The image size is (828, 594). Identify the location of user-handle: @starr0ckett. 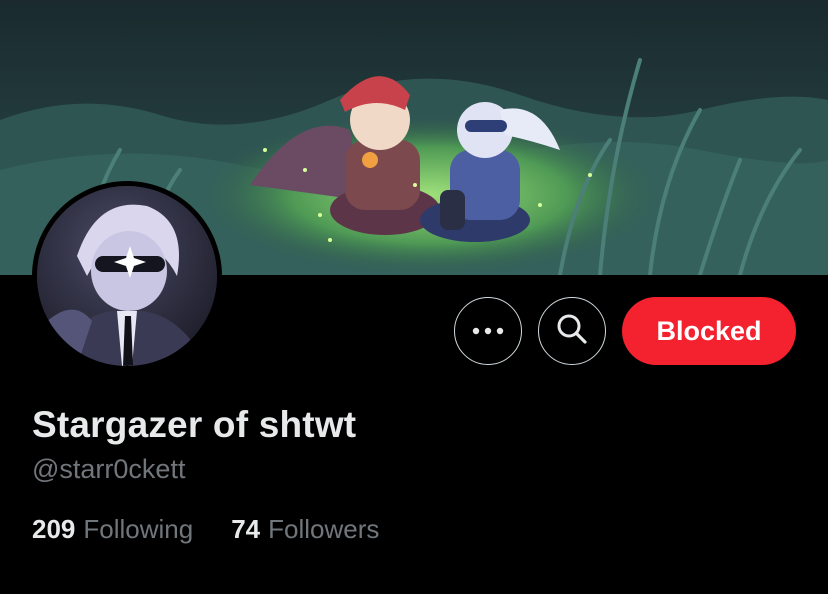
(109, 469).